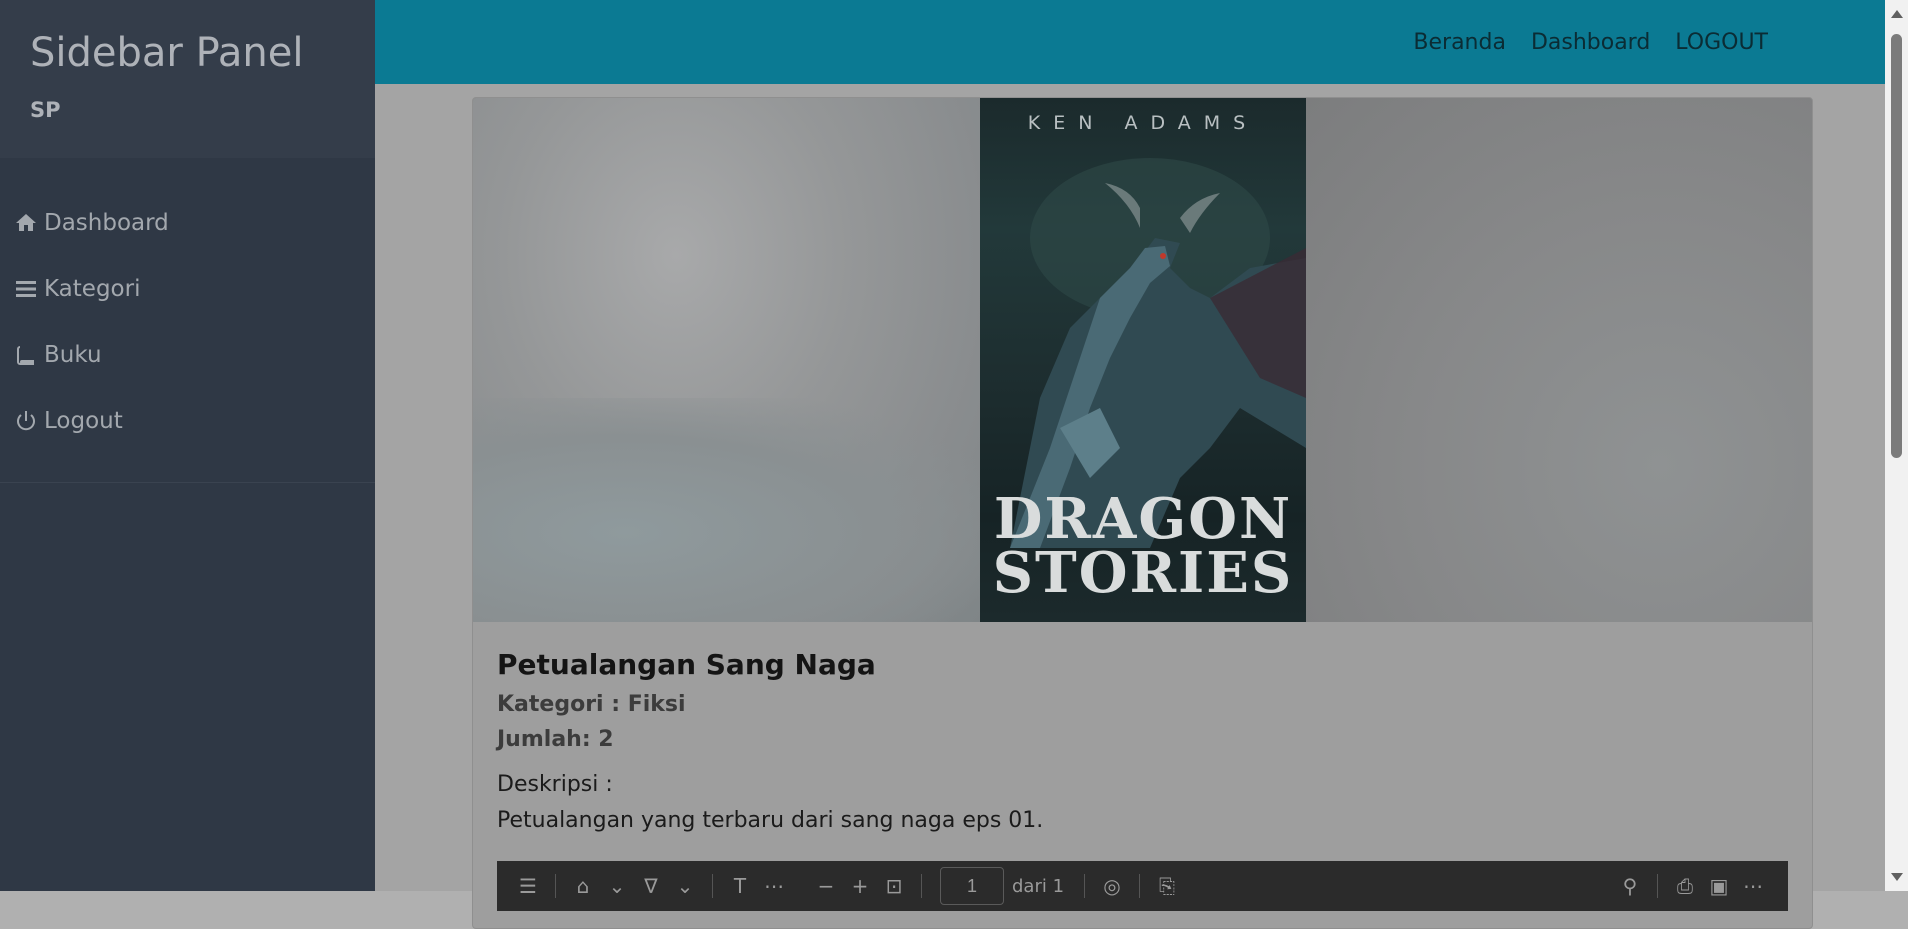  Describe the element at coordinates (83, 421) in the screenshot. I see `sidebar-item-label: Logout` at that location.